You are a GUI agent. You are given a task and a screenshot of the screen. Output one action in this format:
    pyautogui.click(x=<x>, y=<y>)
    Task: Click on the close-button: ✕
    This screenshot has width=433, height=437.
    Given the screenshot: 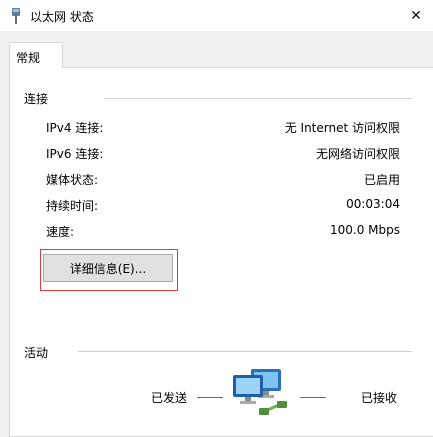 What is the action you would take?
    pyautogui.click(x=416, y=15)
    